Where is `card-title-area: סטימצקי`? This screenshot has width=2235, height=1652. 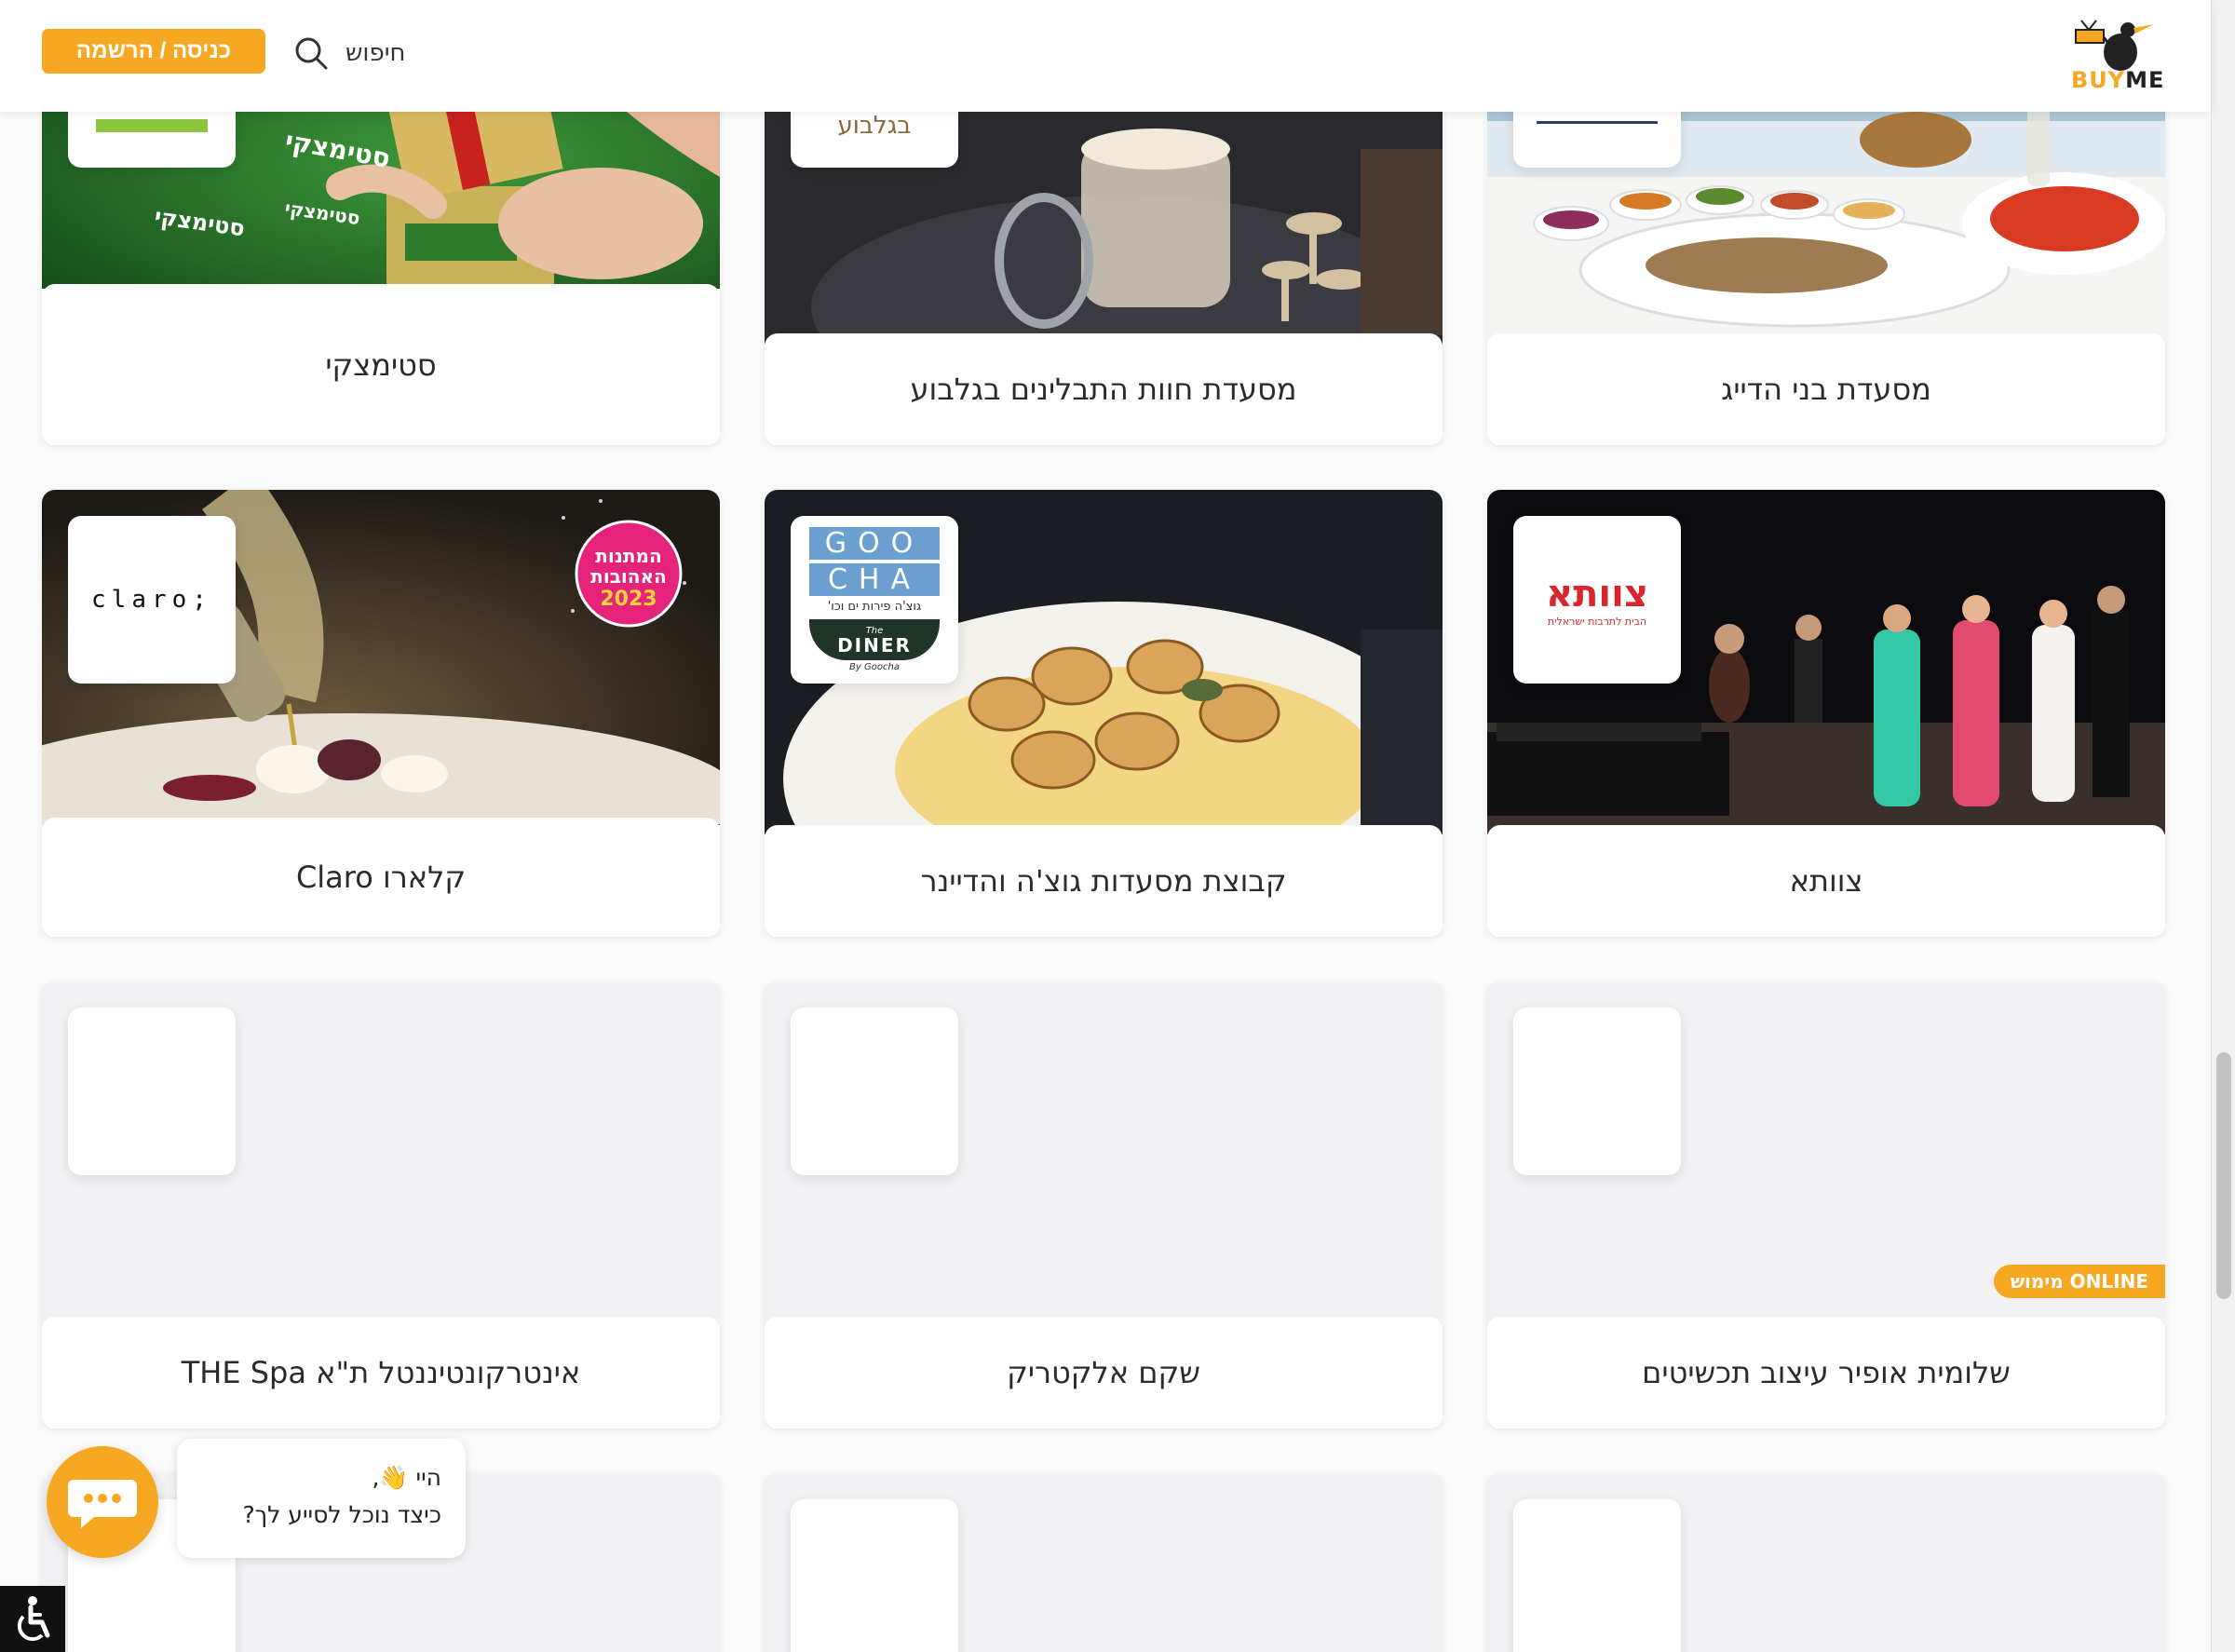 card-title-area: סטימצקי is located at coordinates (381, 364).